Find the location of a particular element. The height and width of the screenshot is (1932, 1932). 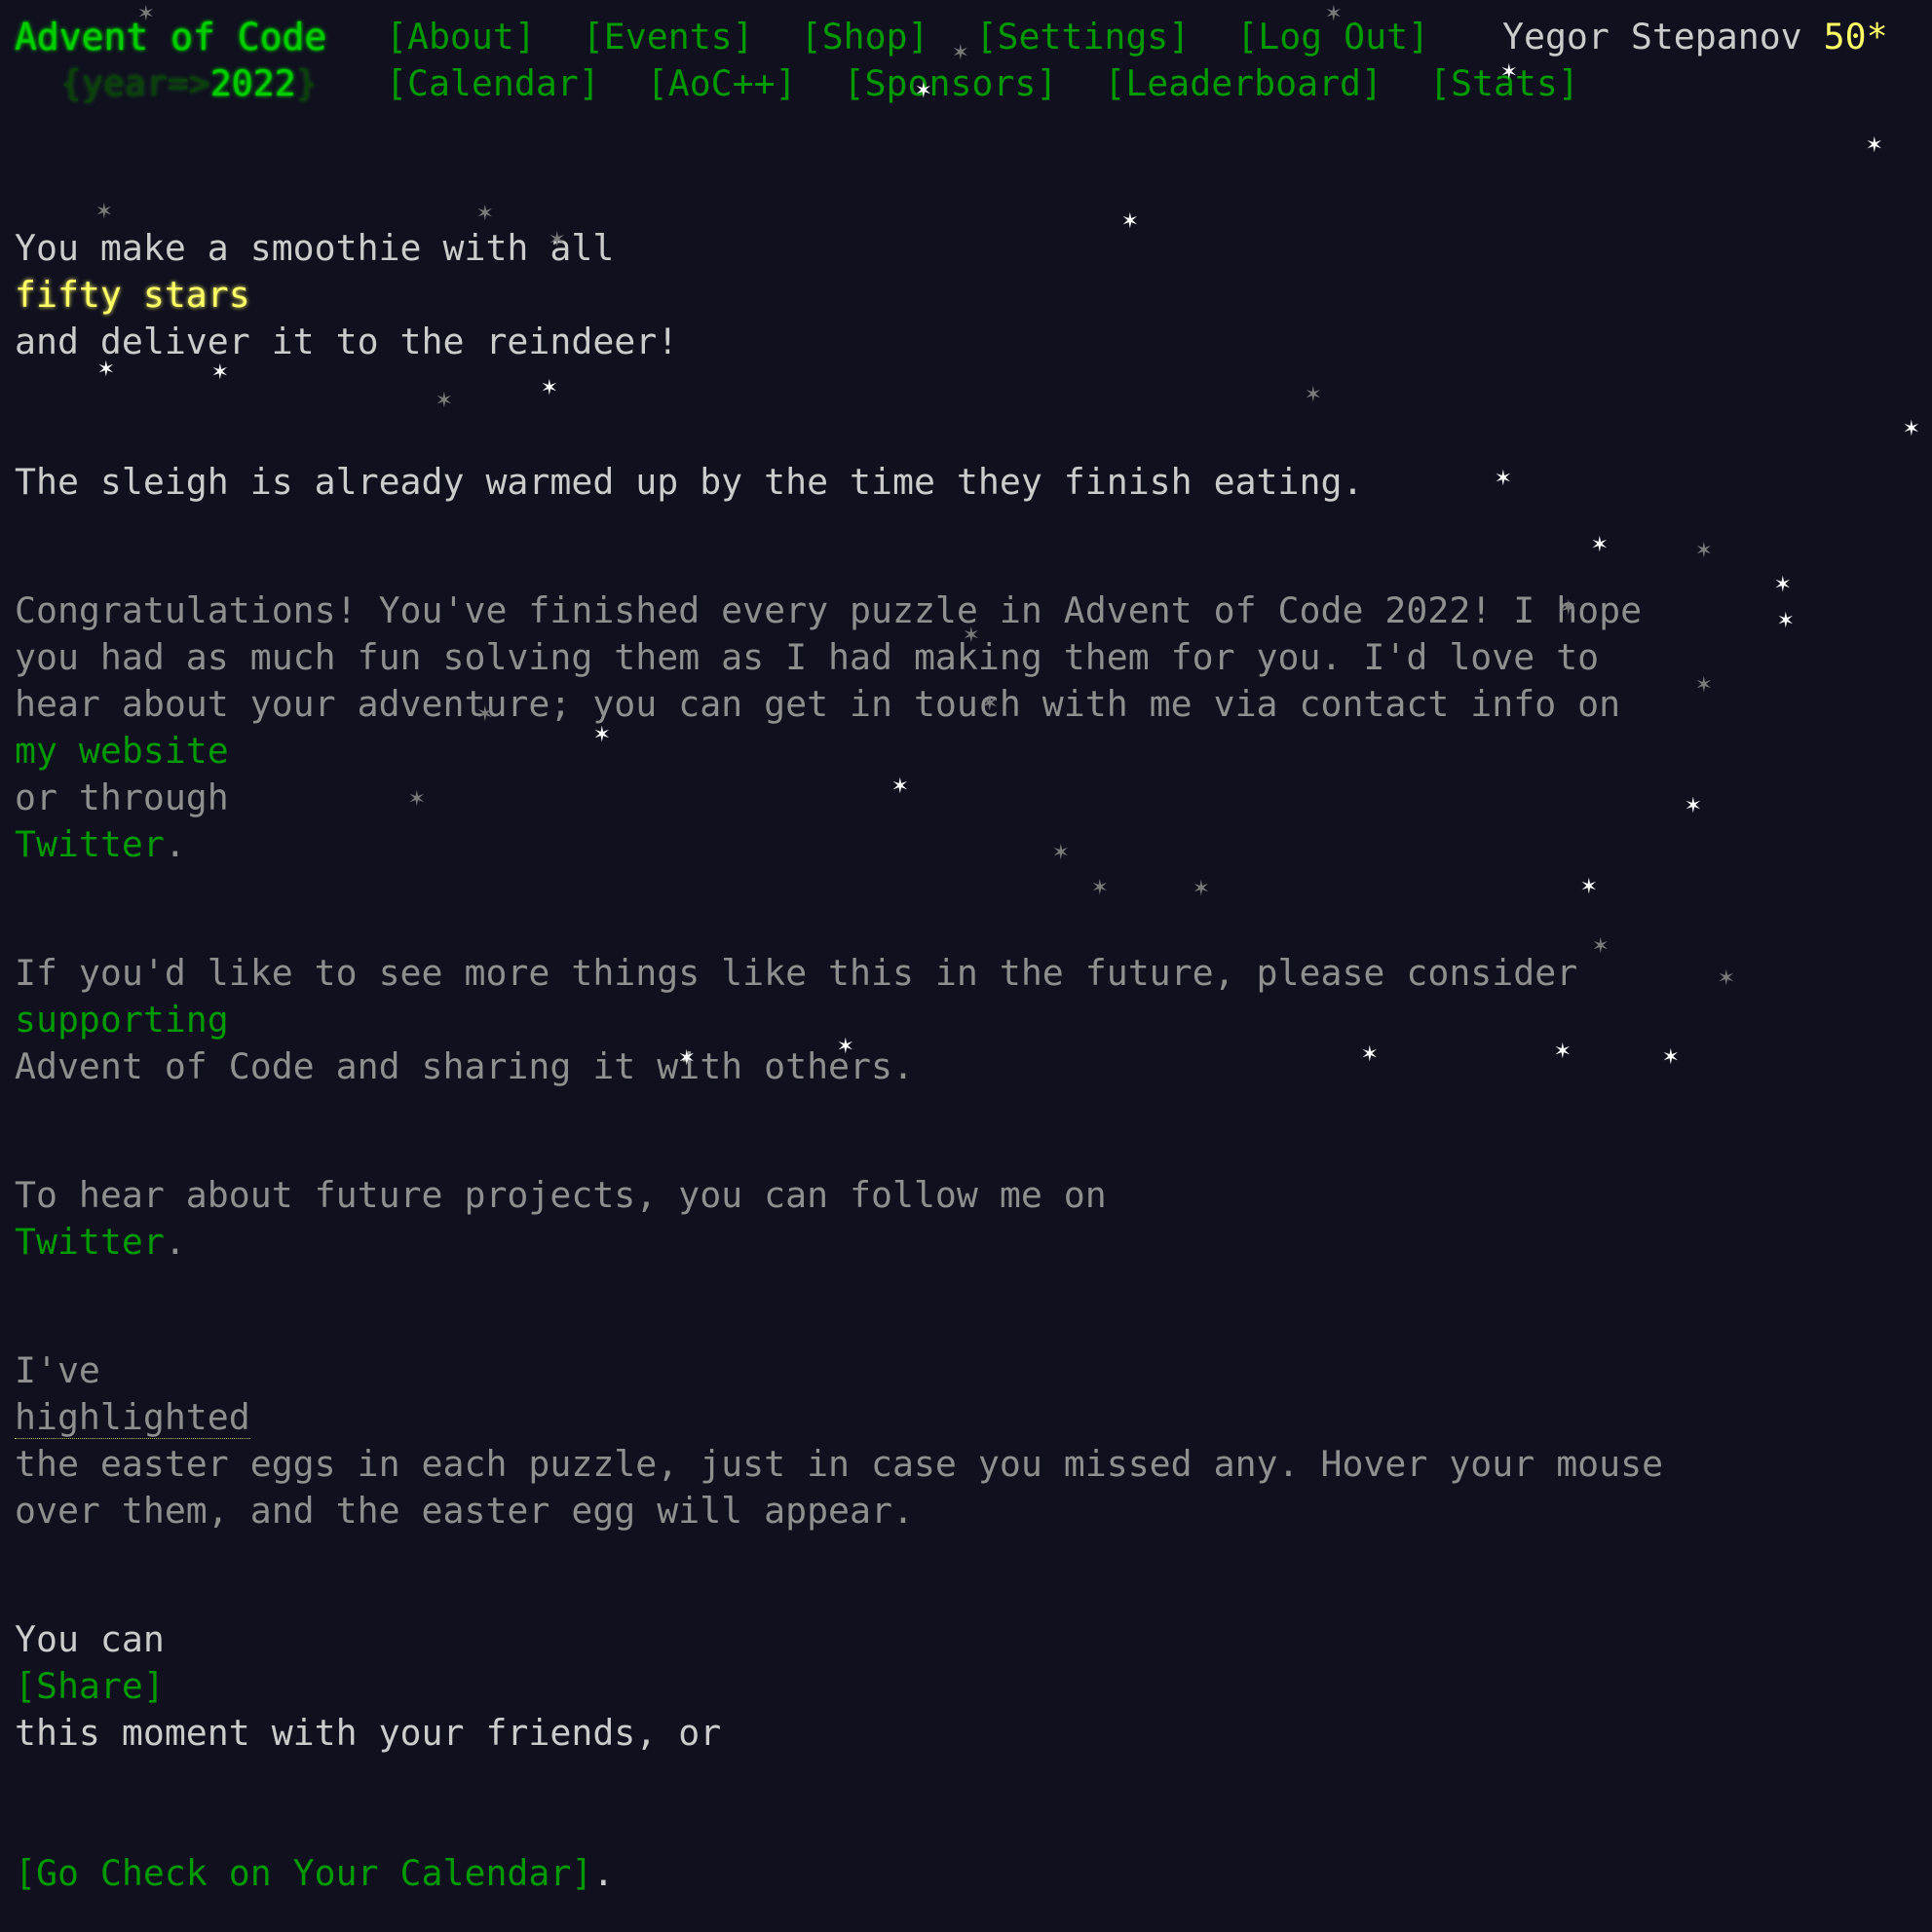

share-text-1: You can is located at coordinates (90, 1639).